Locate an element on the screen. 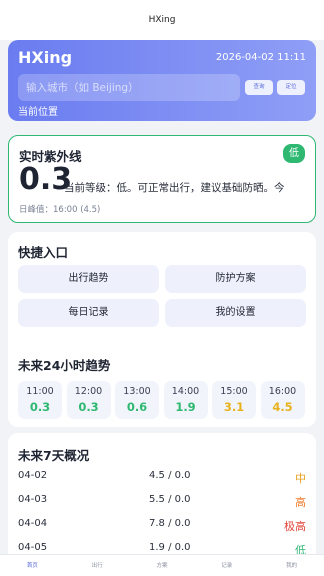 The height and width of the screenshot is (576, 324). hero-card: HXing 2026-04-02 11:11 查询 定位 当前位置 is located at coordinates (162, 80).